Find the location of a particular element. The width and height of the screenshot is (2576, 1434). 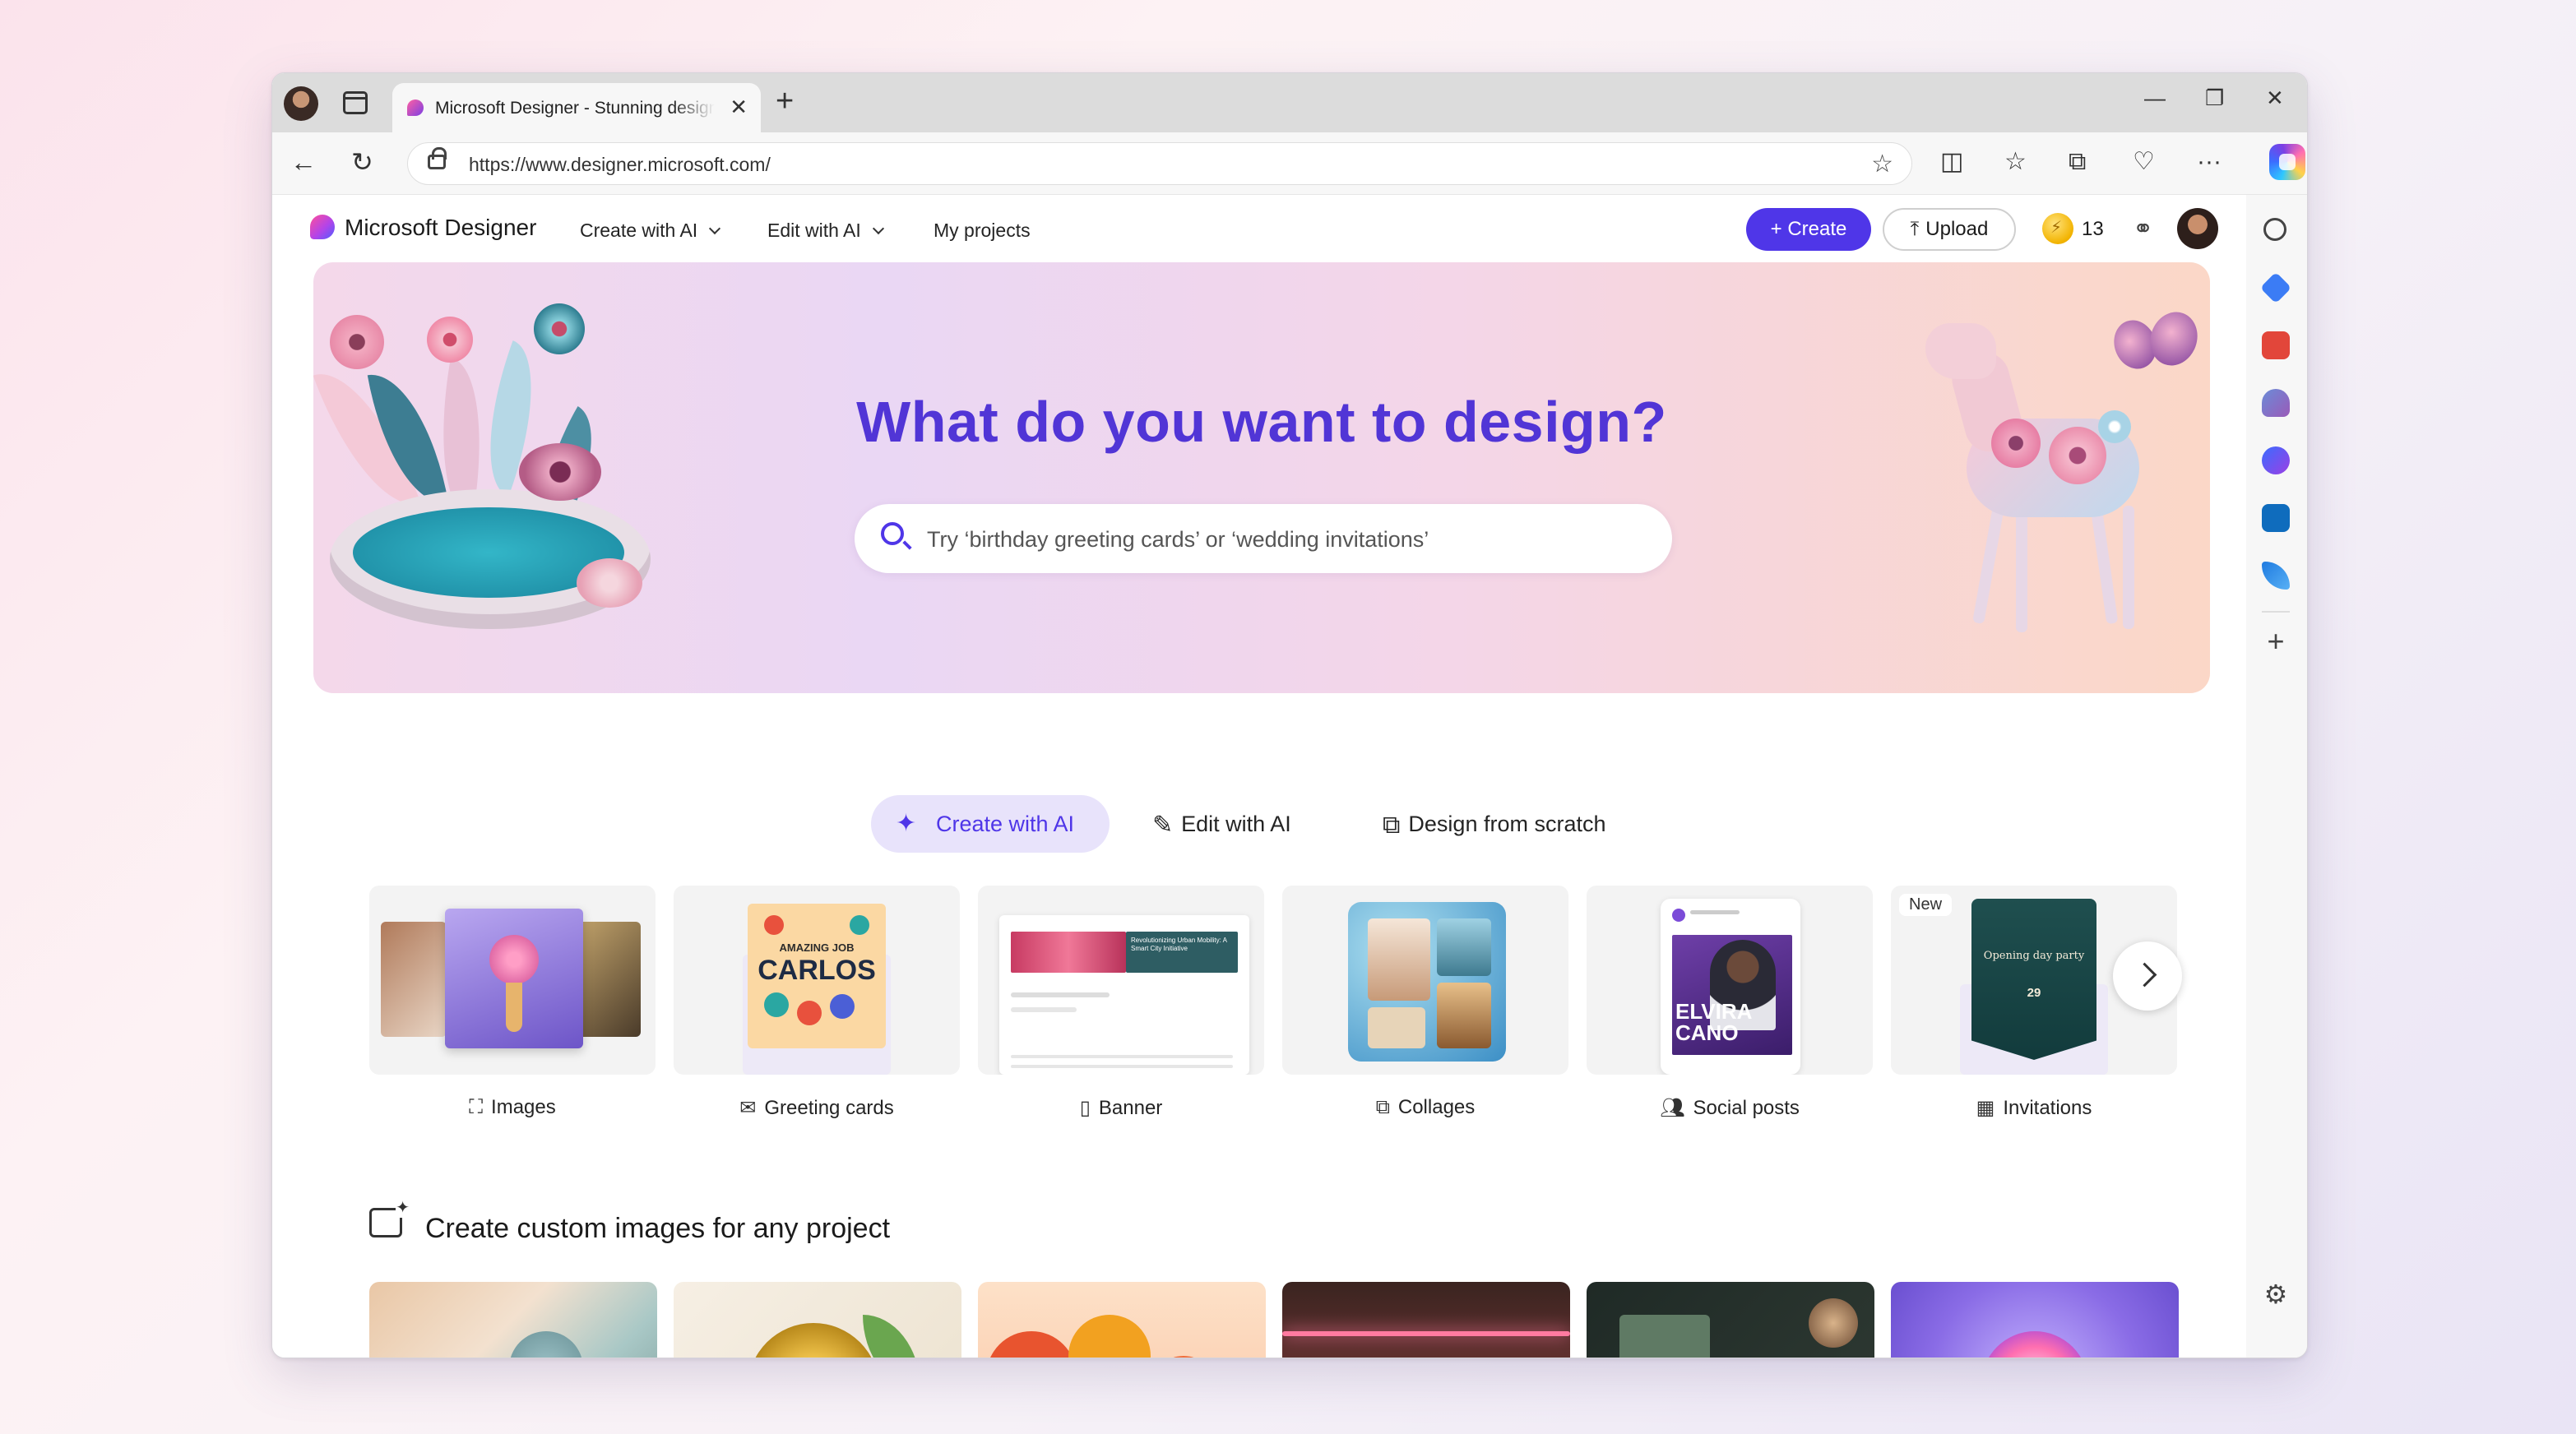

profile-avatar is located at coordinates (301, 104).